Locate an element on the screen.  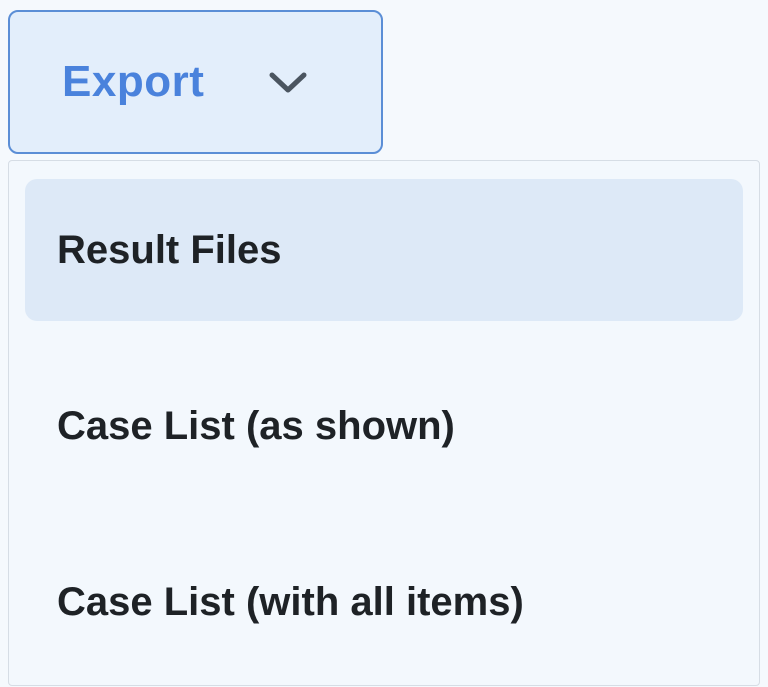
export-button-label: Export is located at coordinates (133, 81).